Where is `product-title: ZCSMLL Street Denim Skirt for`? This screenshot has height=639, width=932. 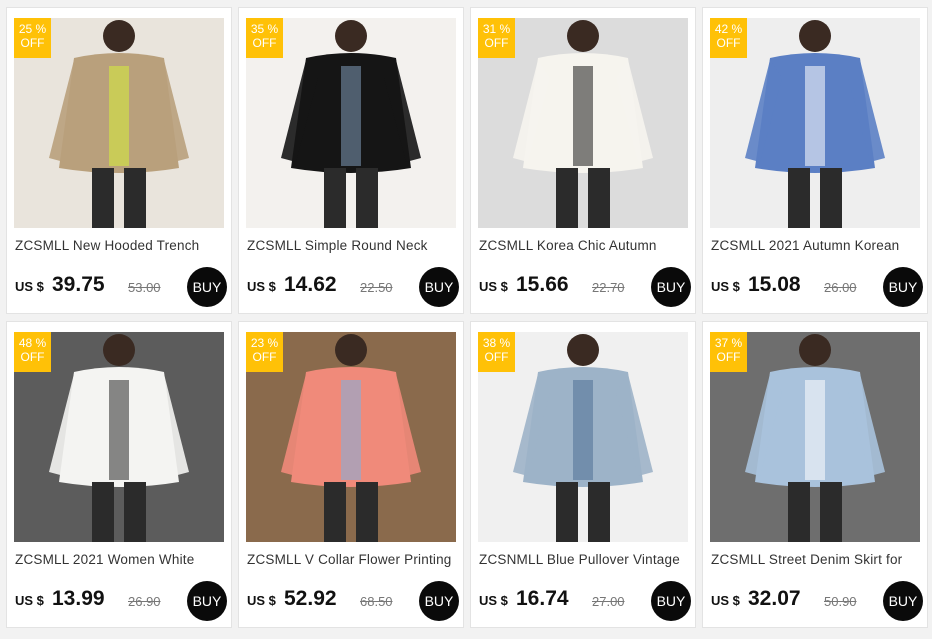
product-title: ZCSMLL Street Denim Skirt for is located at coordinates (816, 559).